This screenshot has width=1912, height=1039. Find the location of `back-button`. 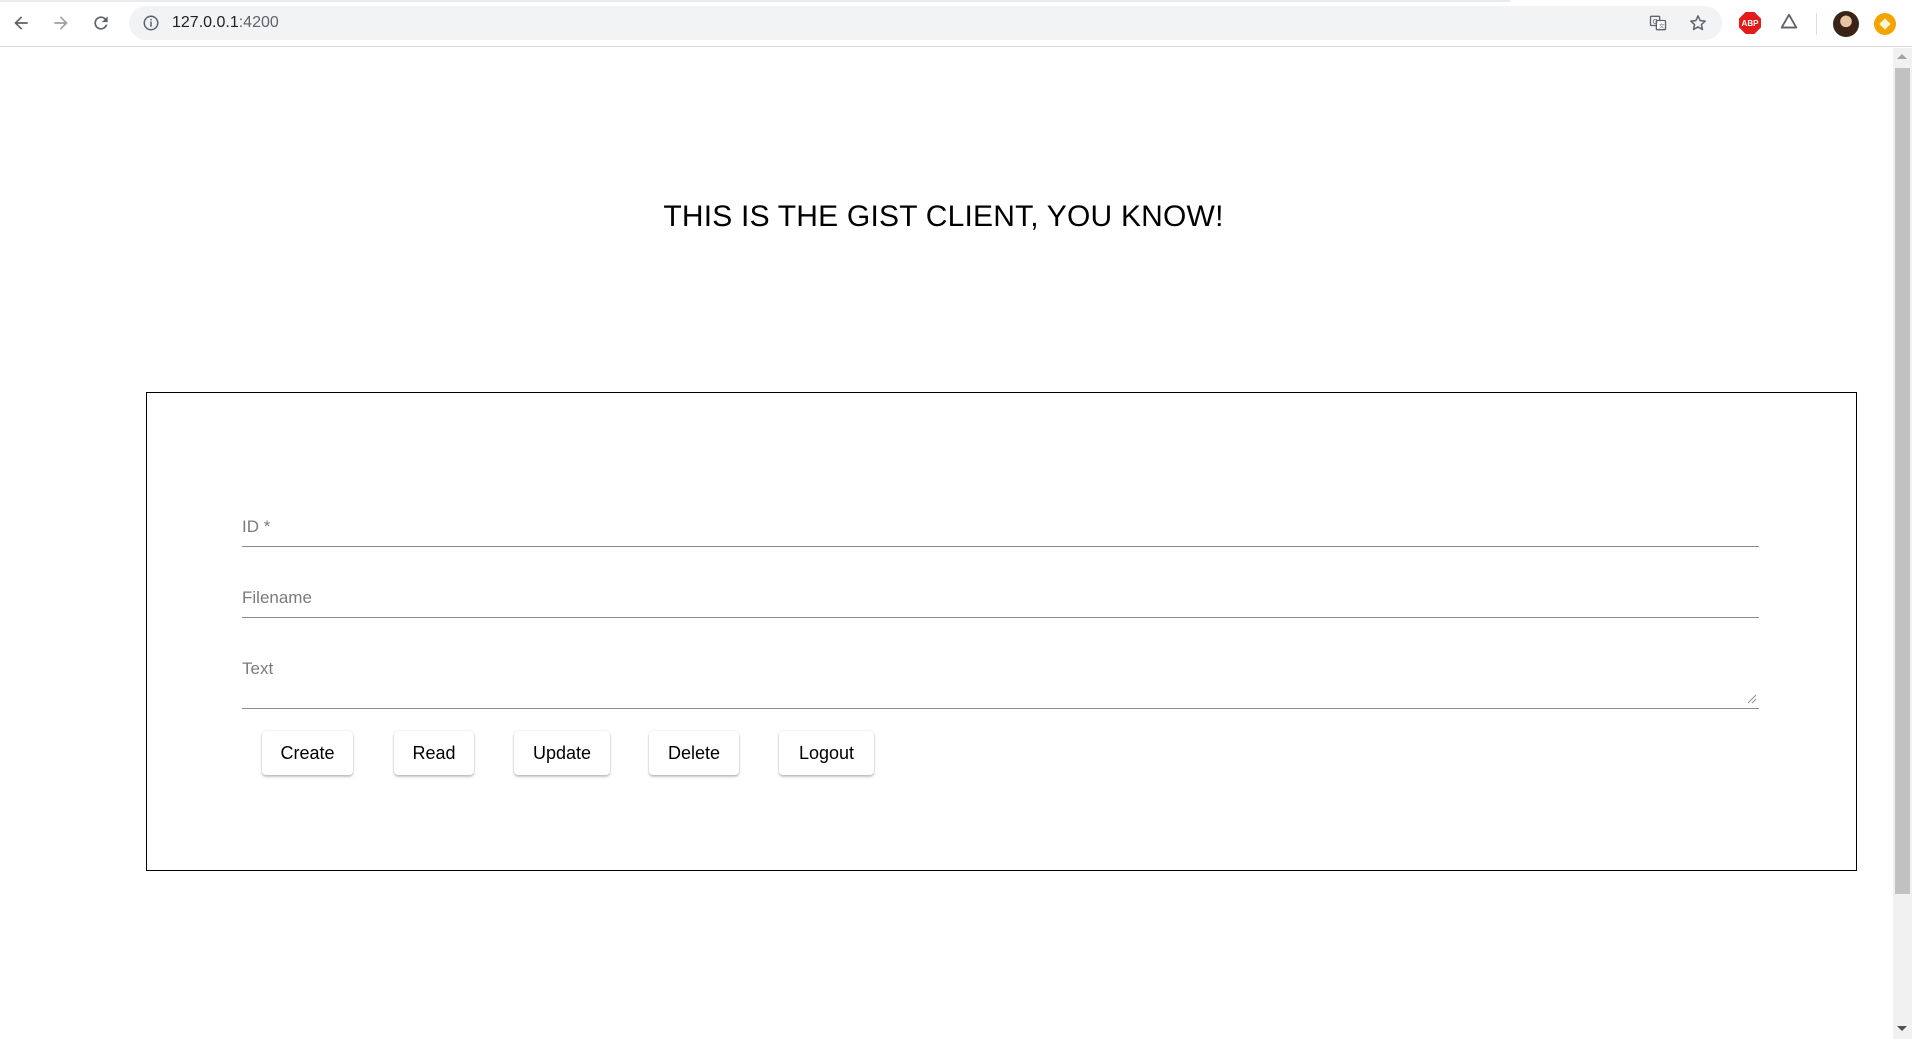

back-button is located at coordinates (21, 23).